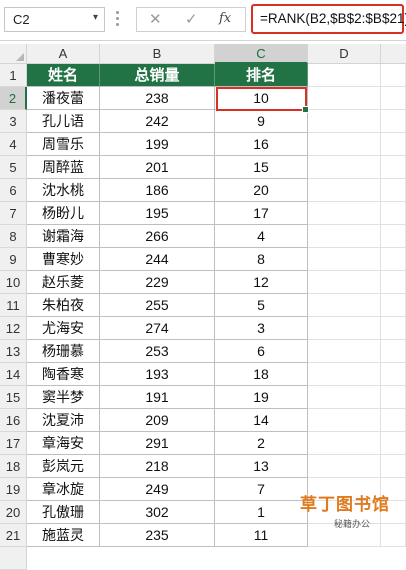 This screenshot has height=570, width=406. Describe the element at coordinates (13, 75) in the screenshot. I see `row-header-1: 1` at that location.